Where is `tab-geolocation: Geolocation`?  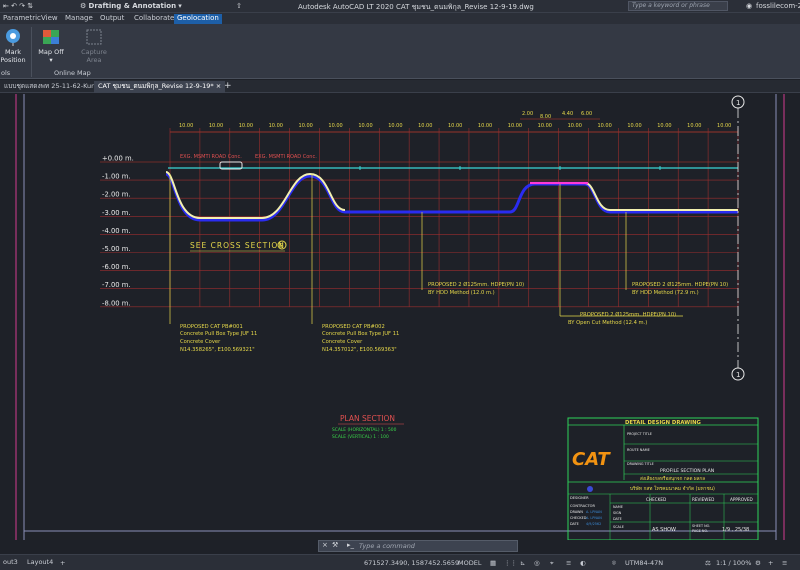 tab-geolocation: Geolocation is located at coordinates (198, 19).